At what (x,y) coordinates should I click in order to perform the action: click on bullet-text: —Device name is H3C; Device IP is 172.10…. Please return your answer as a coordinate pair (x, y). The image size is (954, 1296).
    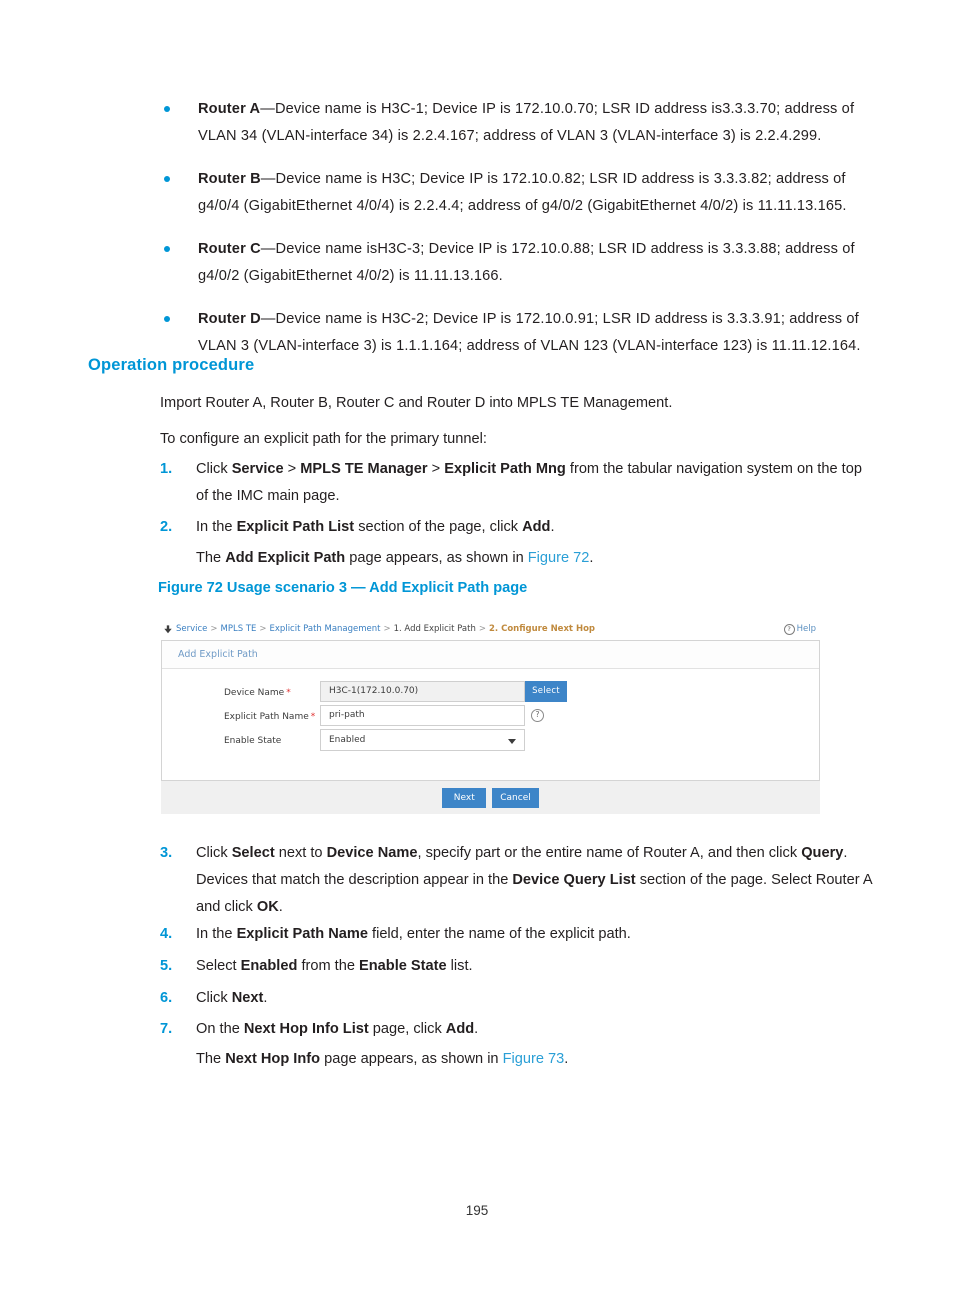
    Looking at the image, I should click on (522, 192).